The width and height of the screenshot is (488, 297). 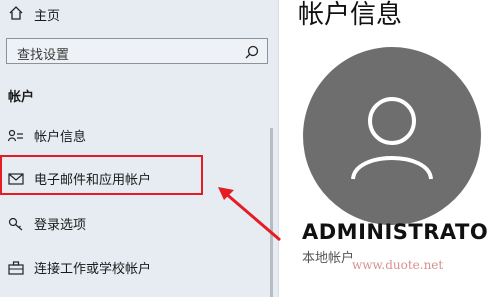 I want to click on section-title-accounts: 帐户, so click(x=21, y=97).